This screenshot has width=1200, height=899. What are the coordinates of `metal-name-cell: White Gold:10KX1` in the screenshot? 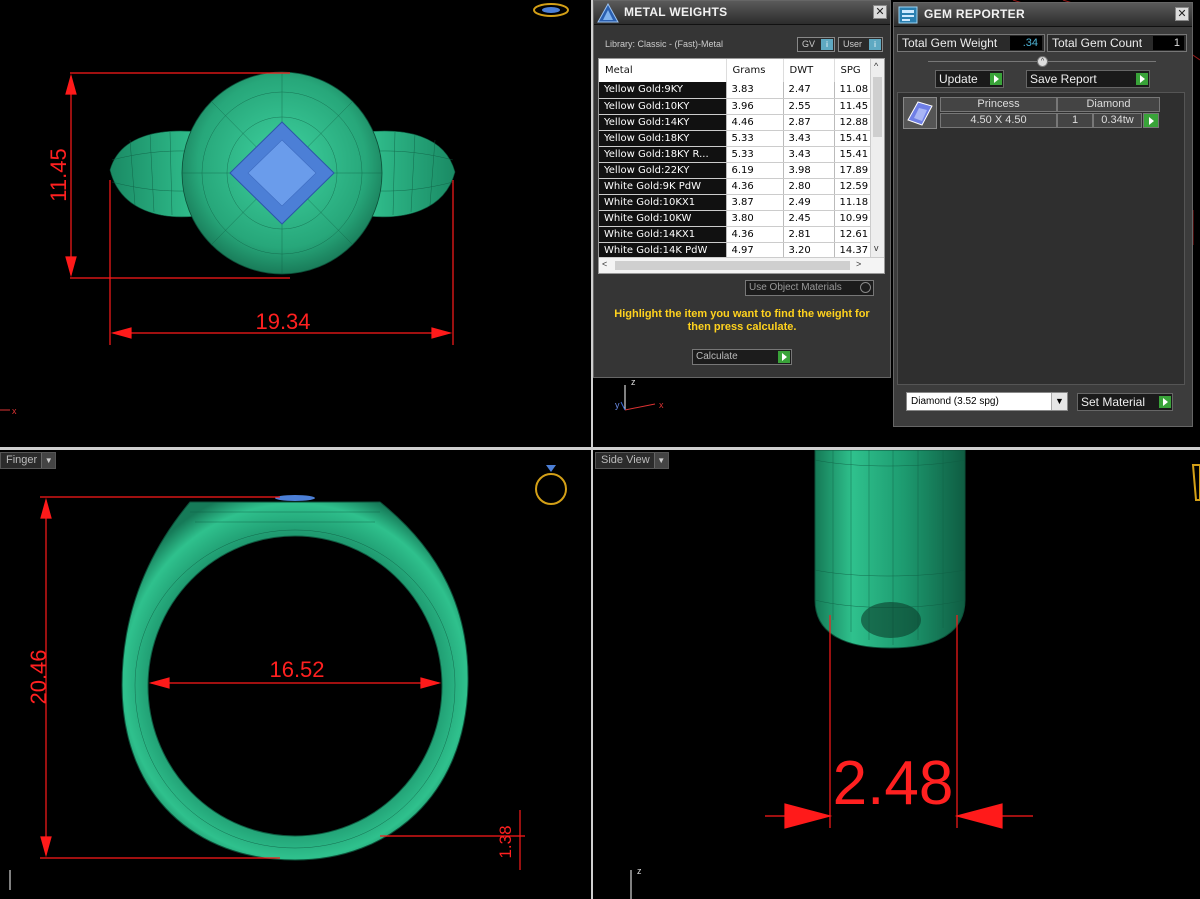 It's located at (663, 202).